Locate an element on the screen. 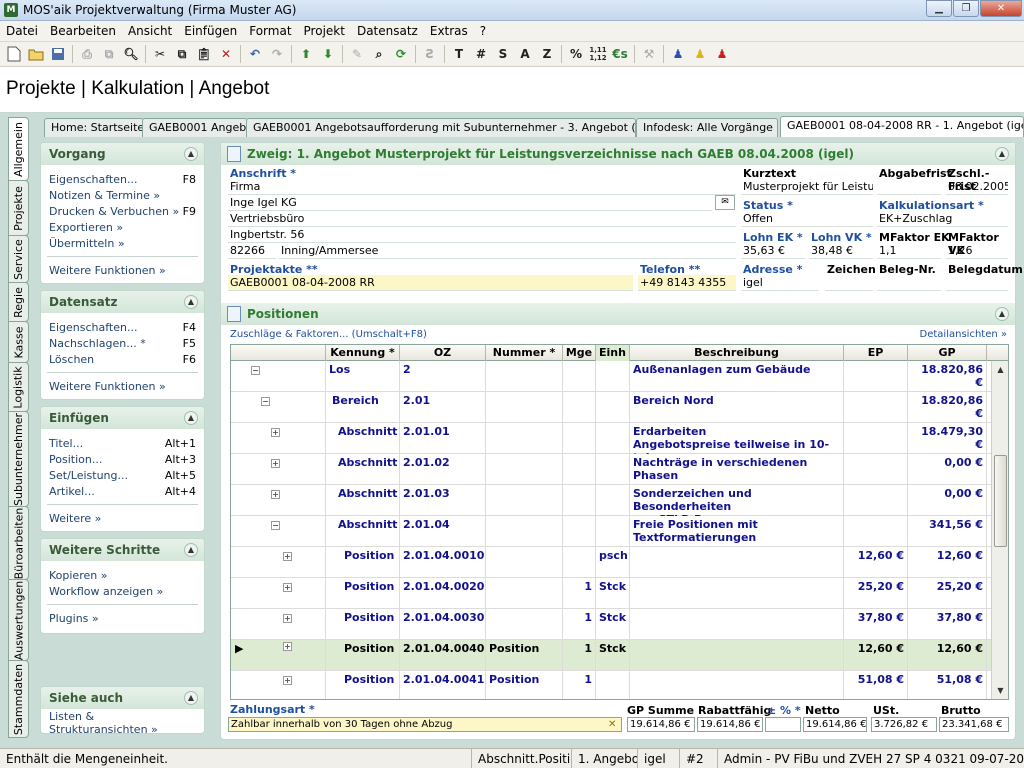 Image resolution: width=1024 pixels, height=768 pixels. vtab-bueroarbeiten: Büroarbeiten is located at coordinates (18, 543).